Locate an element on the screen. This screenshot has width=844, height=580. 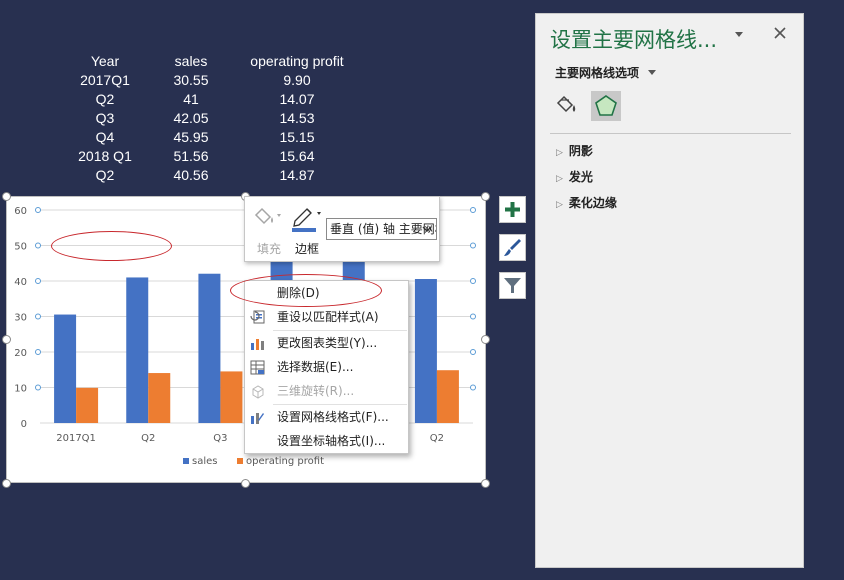
table-cell: 9.90 is located at coordinates (297, 80).